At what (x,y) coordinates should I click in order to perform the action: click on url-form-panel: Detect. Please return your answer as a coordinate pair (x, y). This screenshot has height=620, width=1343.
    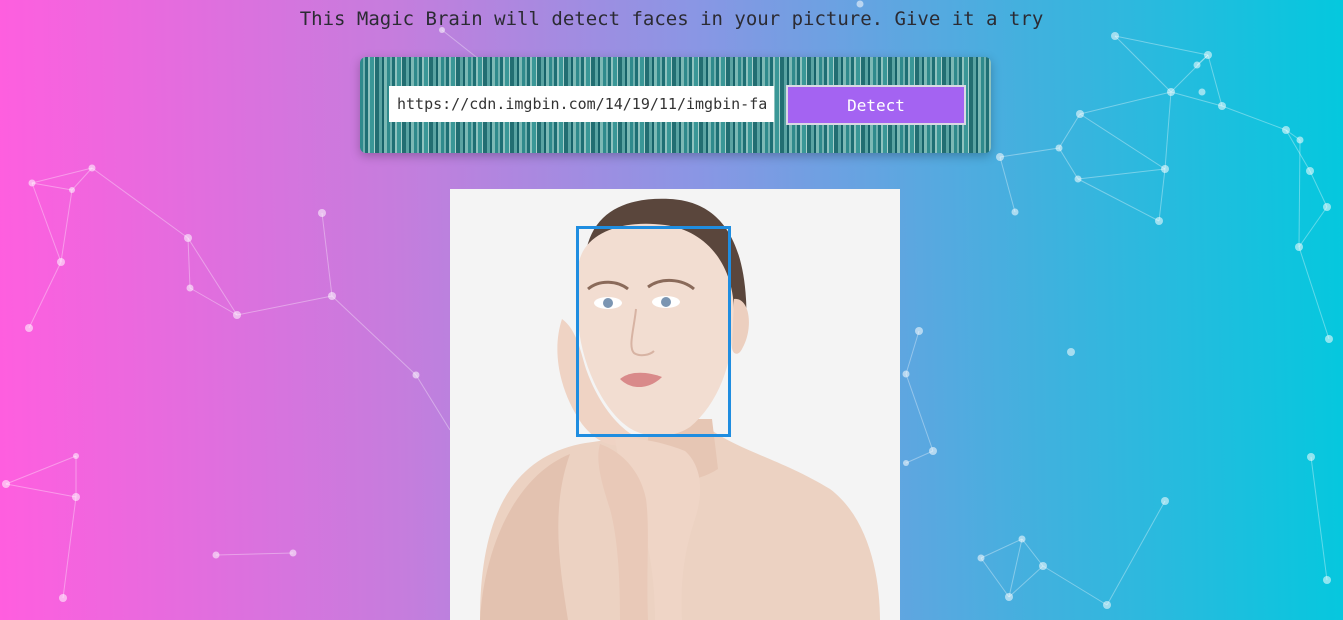
    Looking at the image, I should click on (675, 105).